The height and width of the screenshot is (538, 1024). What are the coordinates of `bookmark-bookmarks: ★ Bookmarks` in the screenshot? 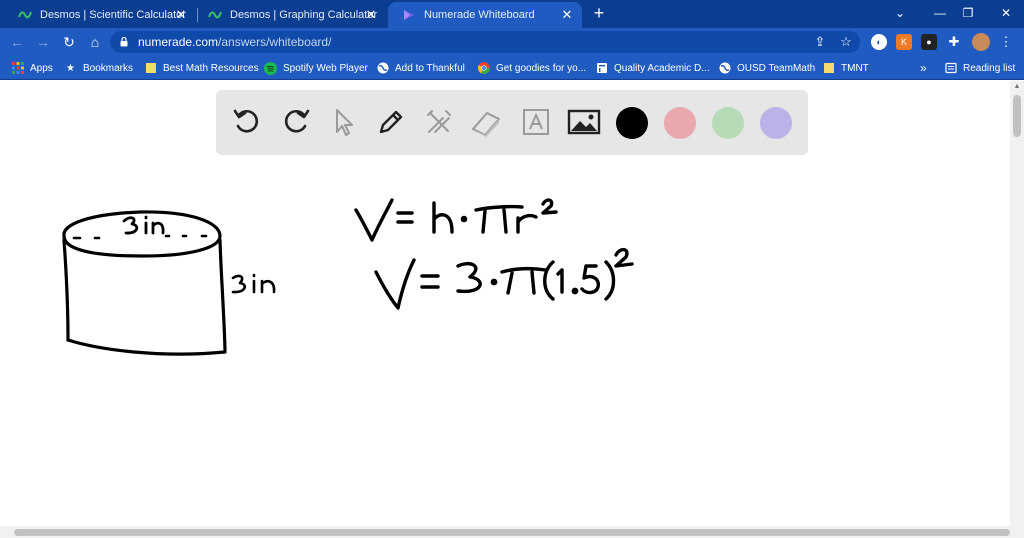 It's located at (98, 68).